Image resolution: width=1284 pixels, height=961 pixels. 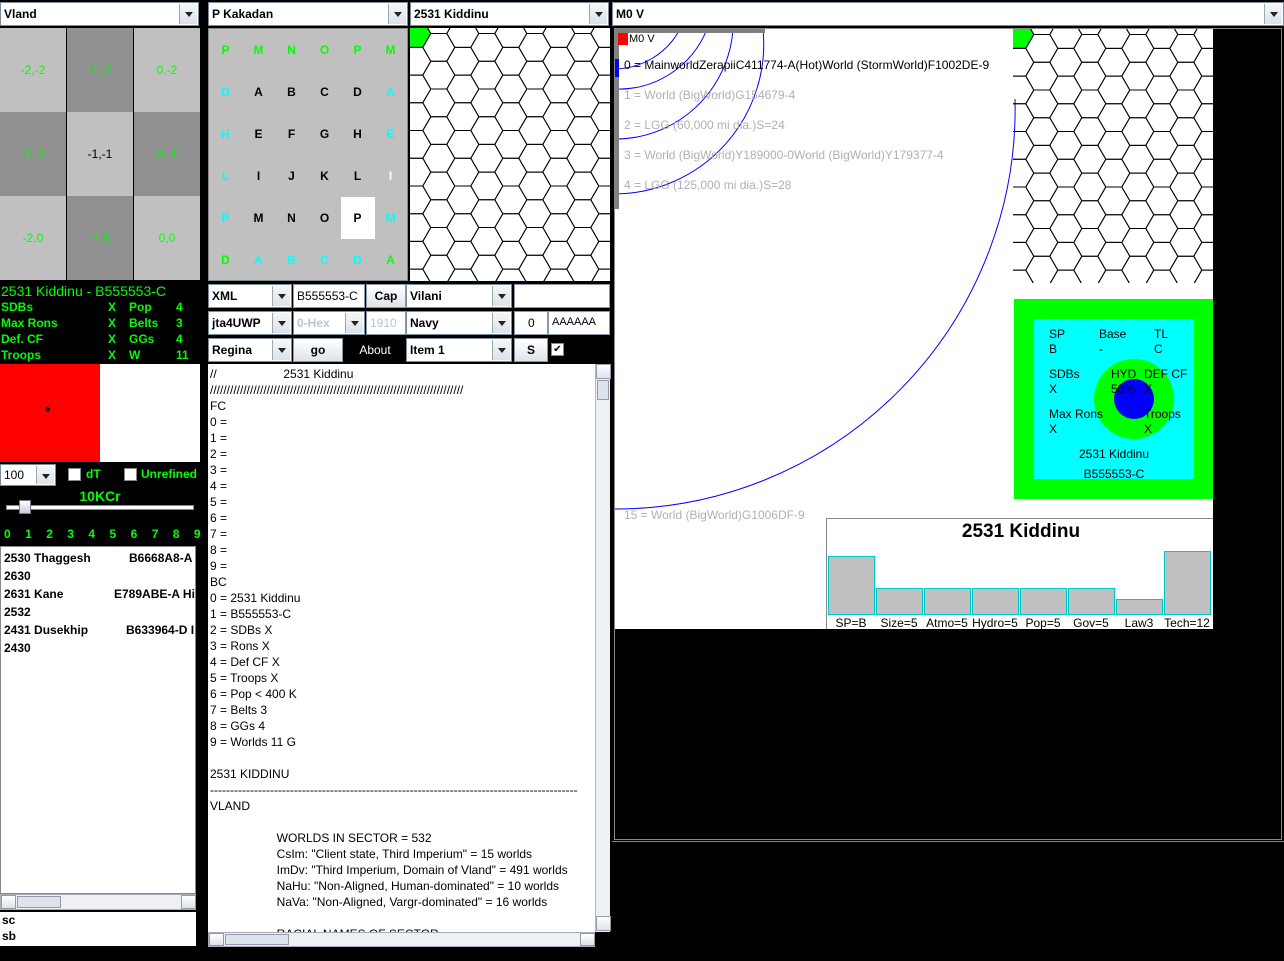 What do you see at coordinates (291, 134) in the screenshot?
I see `subsector-letter: F` at bounding box center [291, 134].